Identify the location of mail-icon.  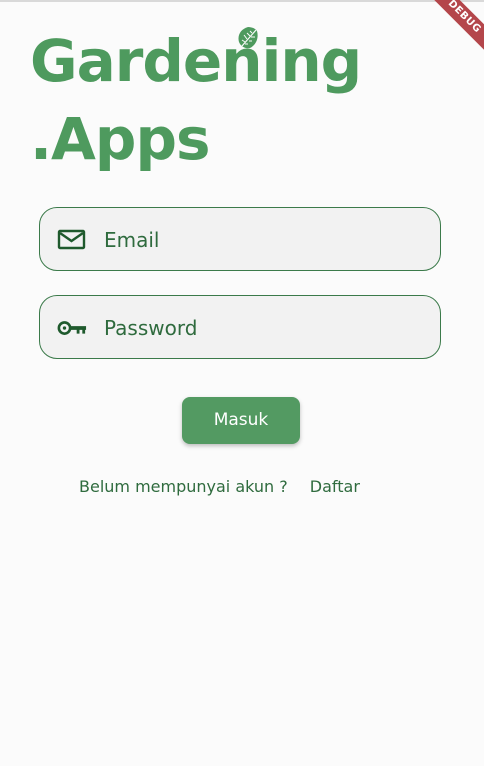
(71, 239).